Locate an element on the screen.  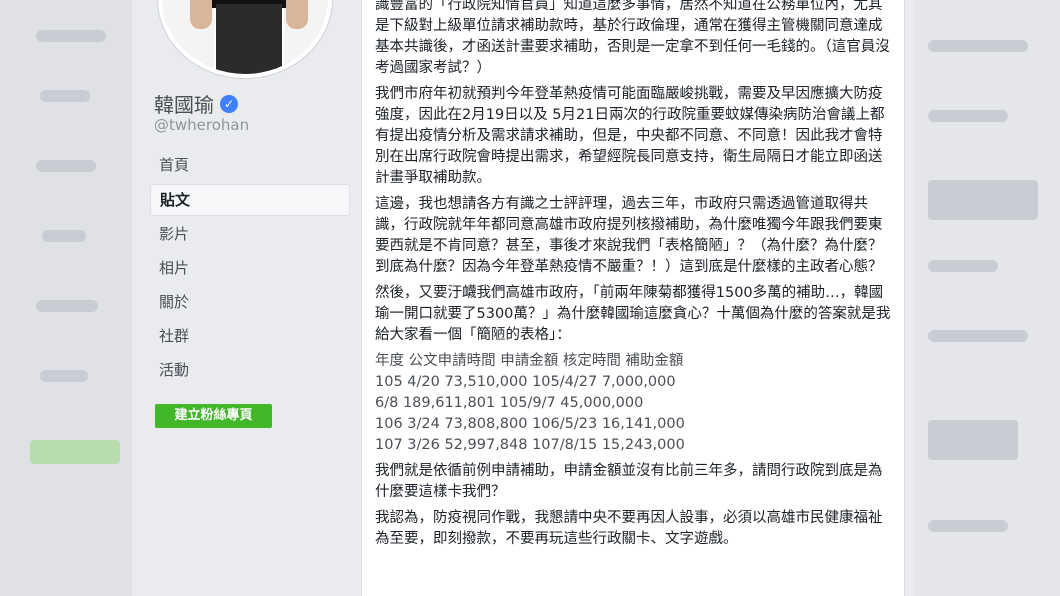
nav-item-events: 活動 is located at coordinates (250, 372).